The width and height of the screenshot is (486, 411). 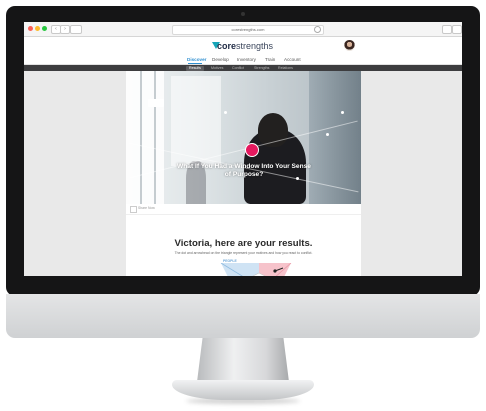 I want to click on url-bar: corestrengths.com, so click(x=248, y=30).